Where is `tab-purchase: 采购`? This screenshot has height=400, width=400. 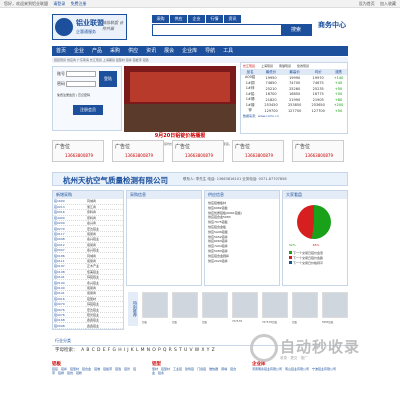
tab-purchase: 采购 is located at coordinates (160, 19).